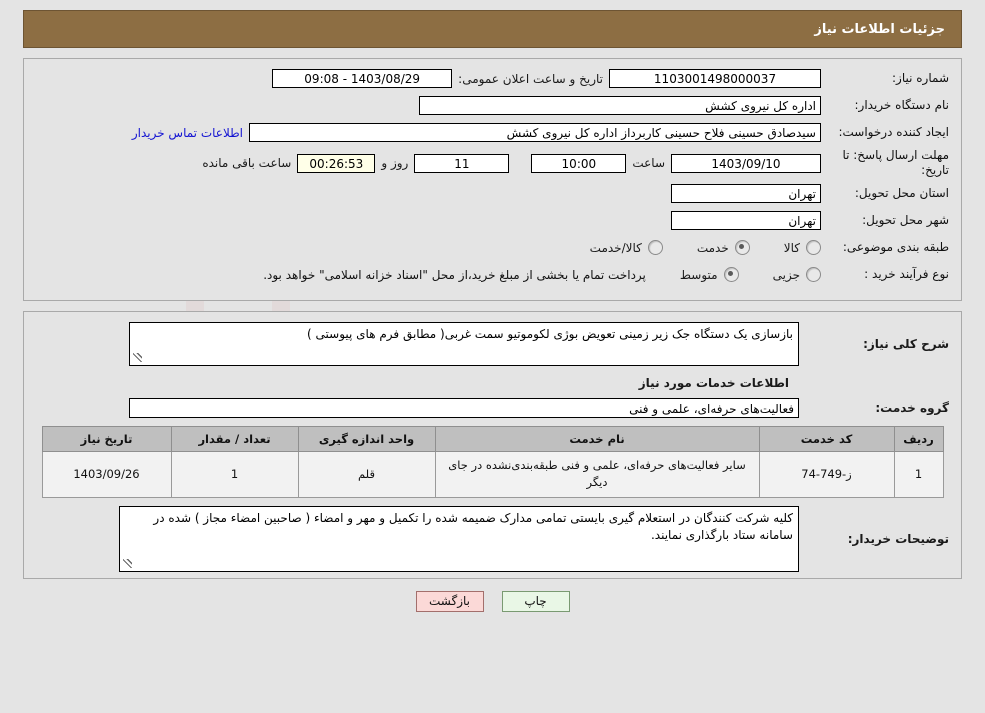 Image resolution: width=985 pixels, height=713 pixels. Describe the element at coordinates (698, 274) in the screenshot. I see `radio-process-medium-label: متوسط` at that location.